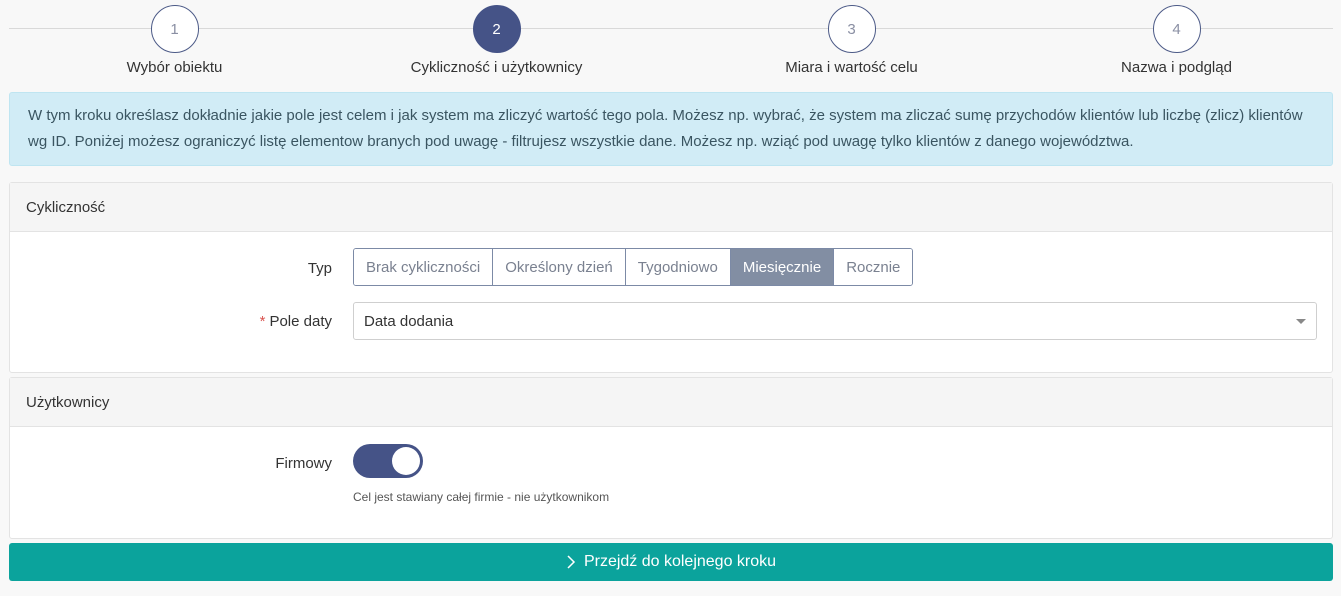 The image size is (1341, 596). Describe the element at coordinates (782, 267) in the screenshot. I see `option-monthly: Miesięcznie` at that location.